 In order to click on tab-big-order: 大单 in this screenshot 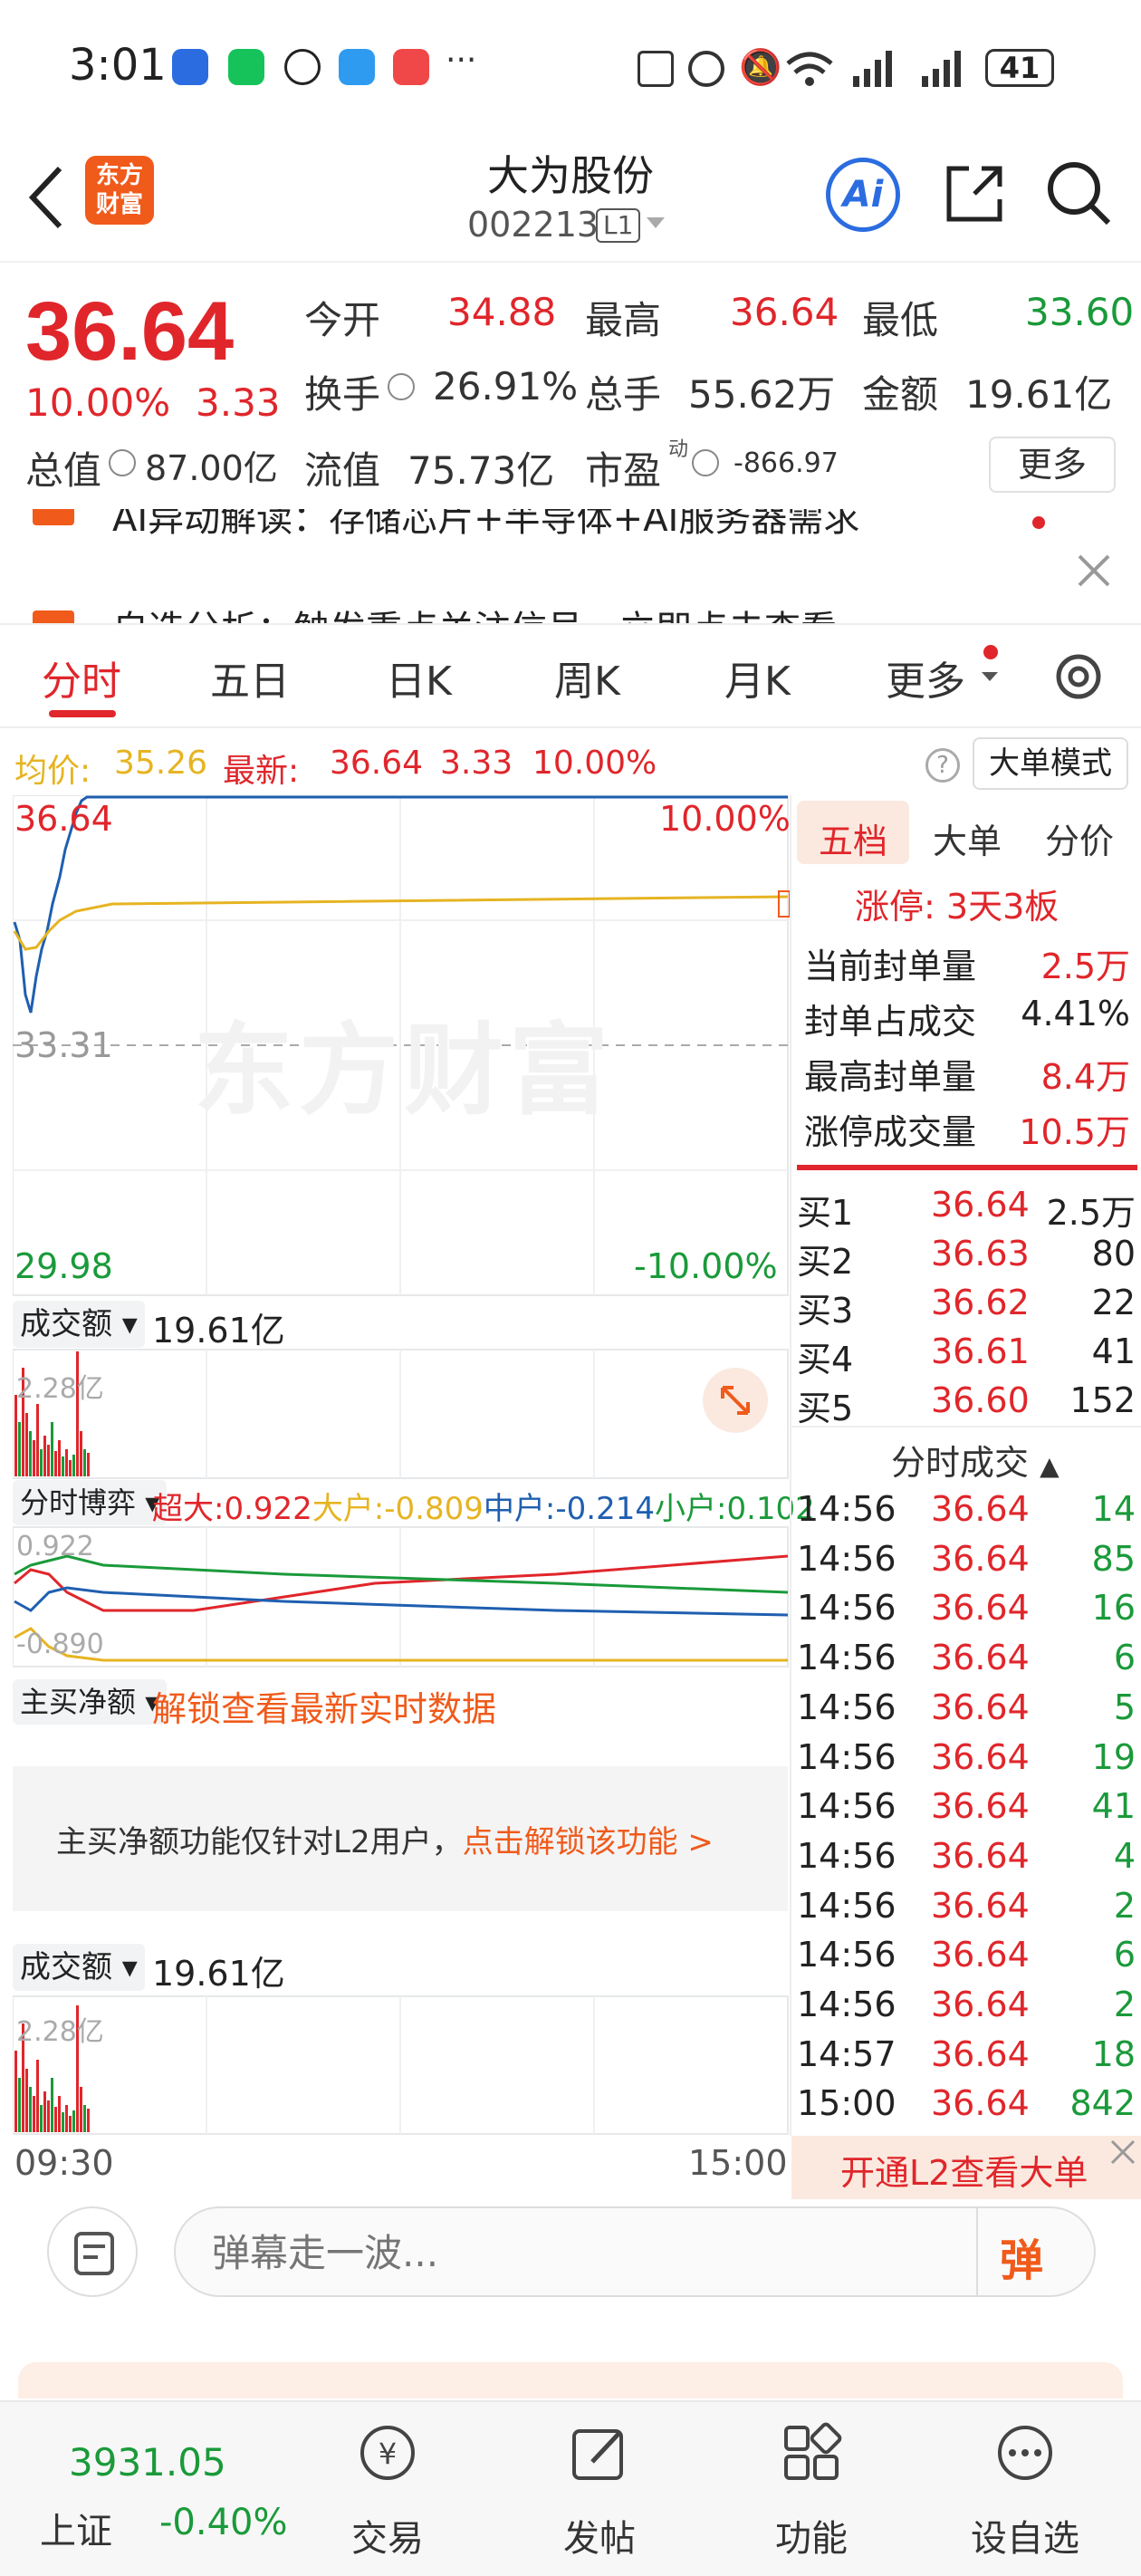, I will do `click(968, 838)`.